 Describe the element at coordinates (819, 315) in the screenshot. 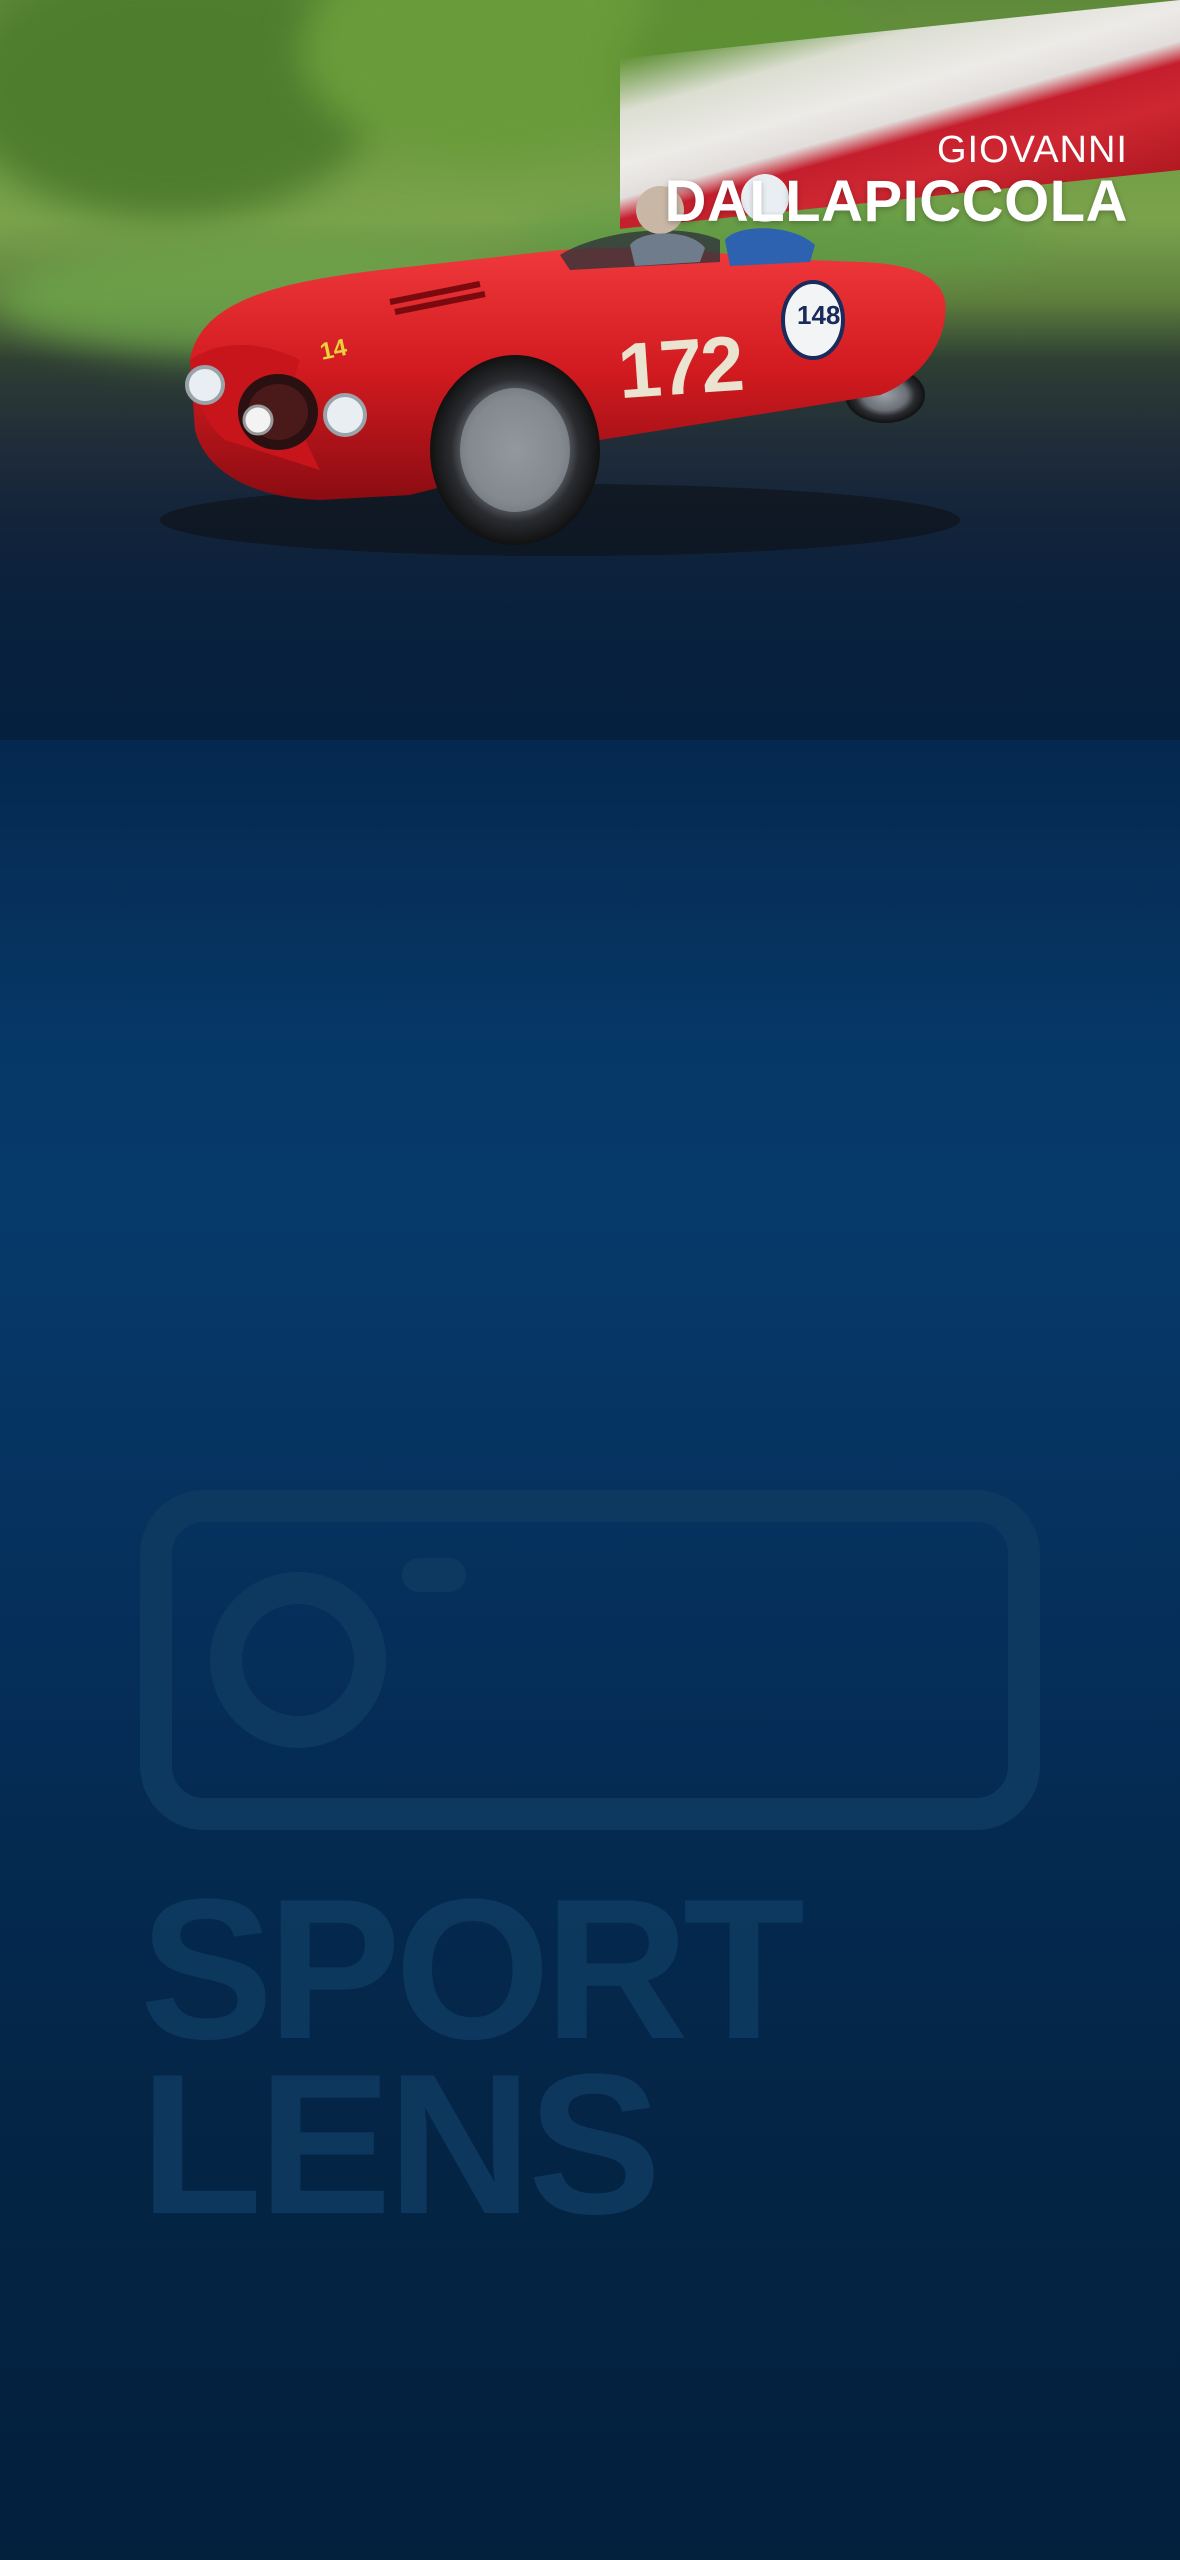

I see `plate-number: 148` at that location.